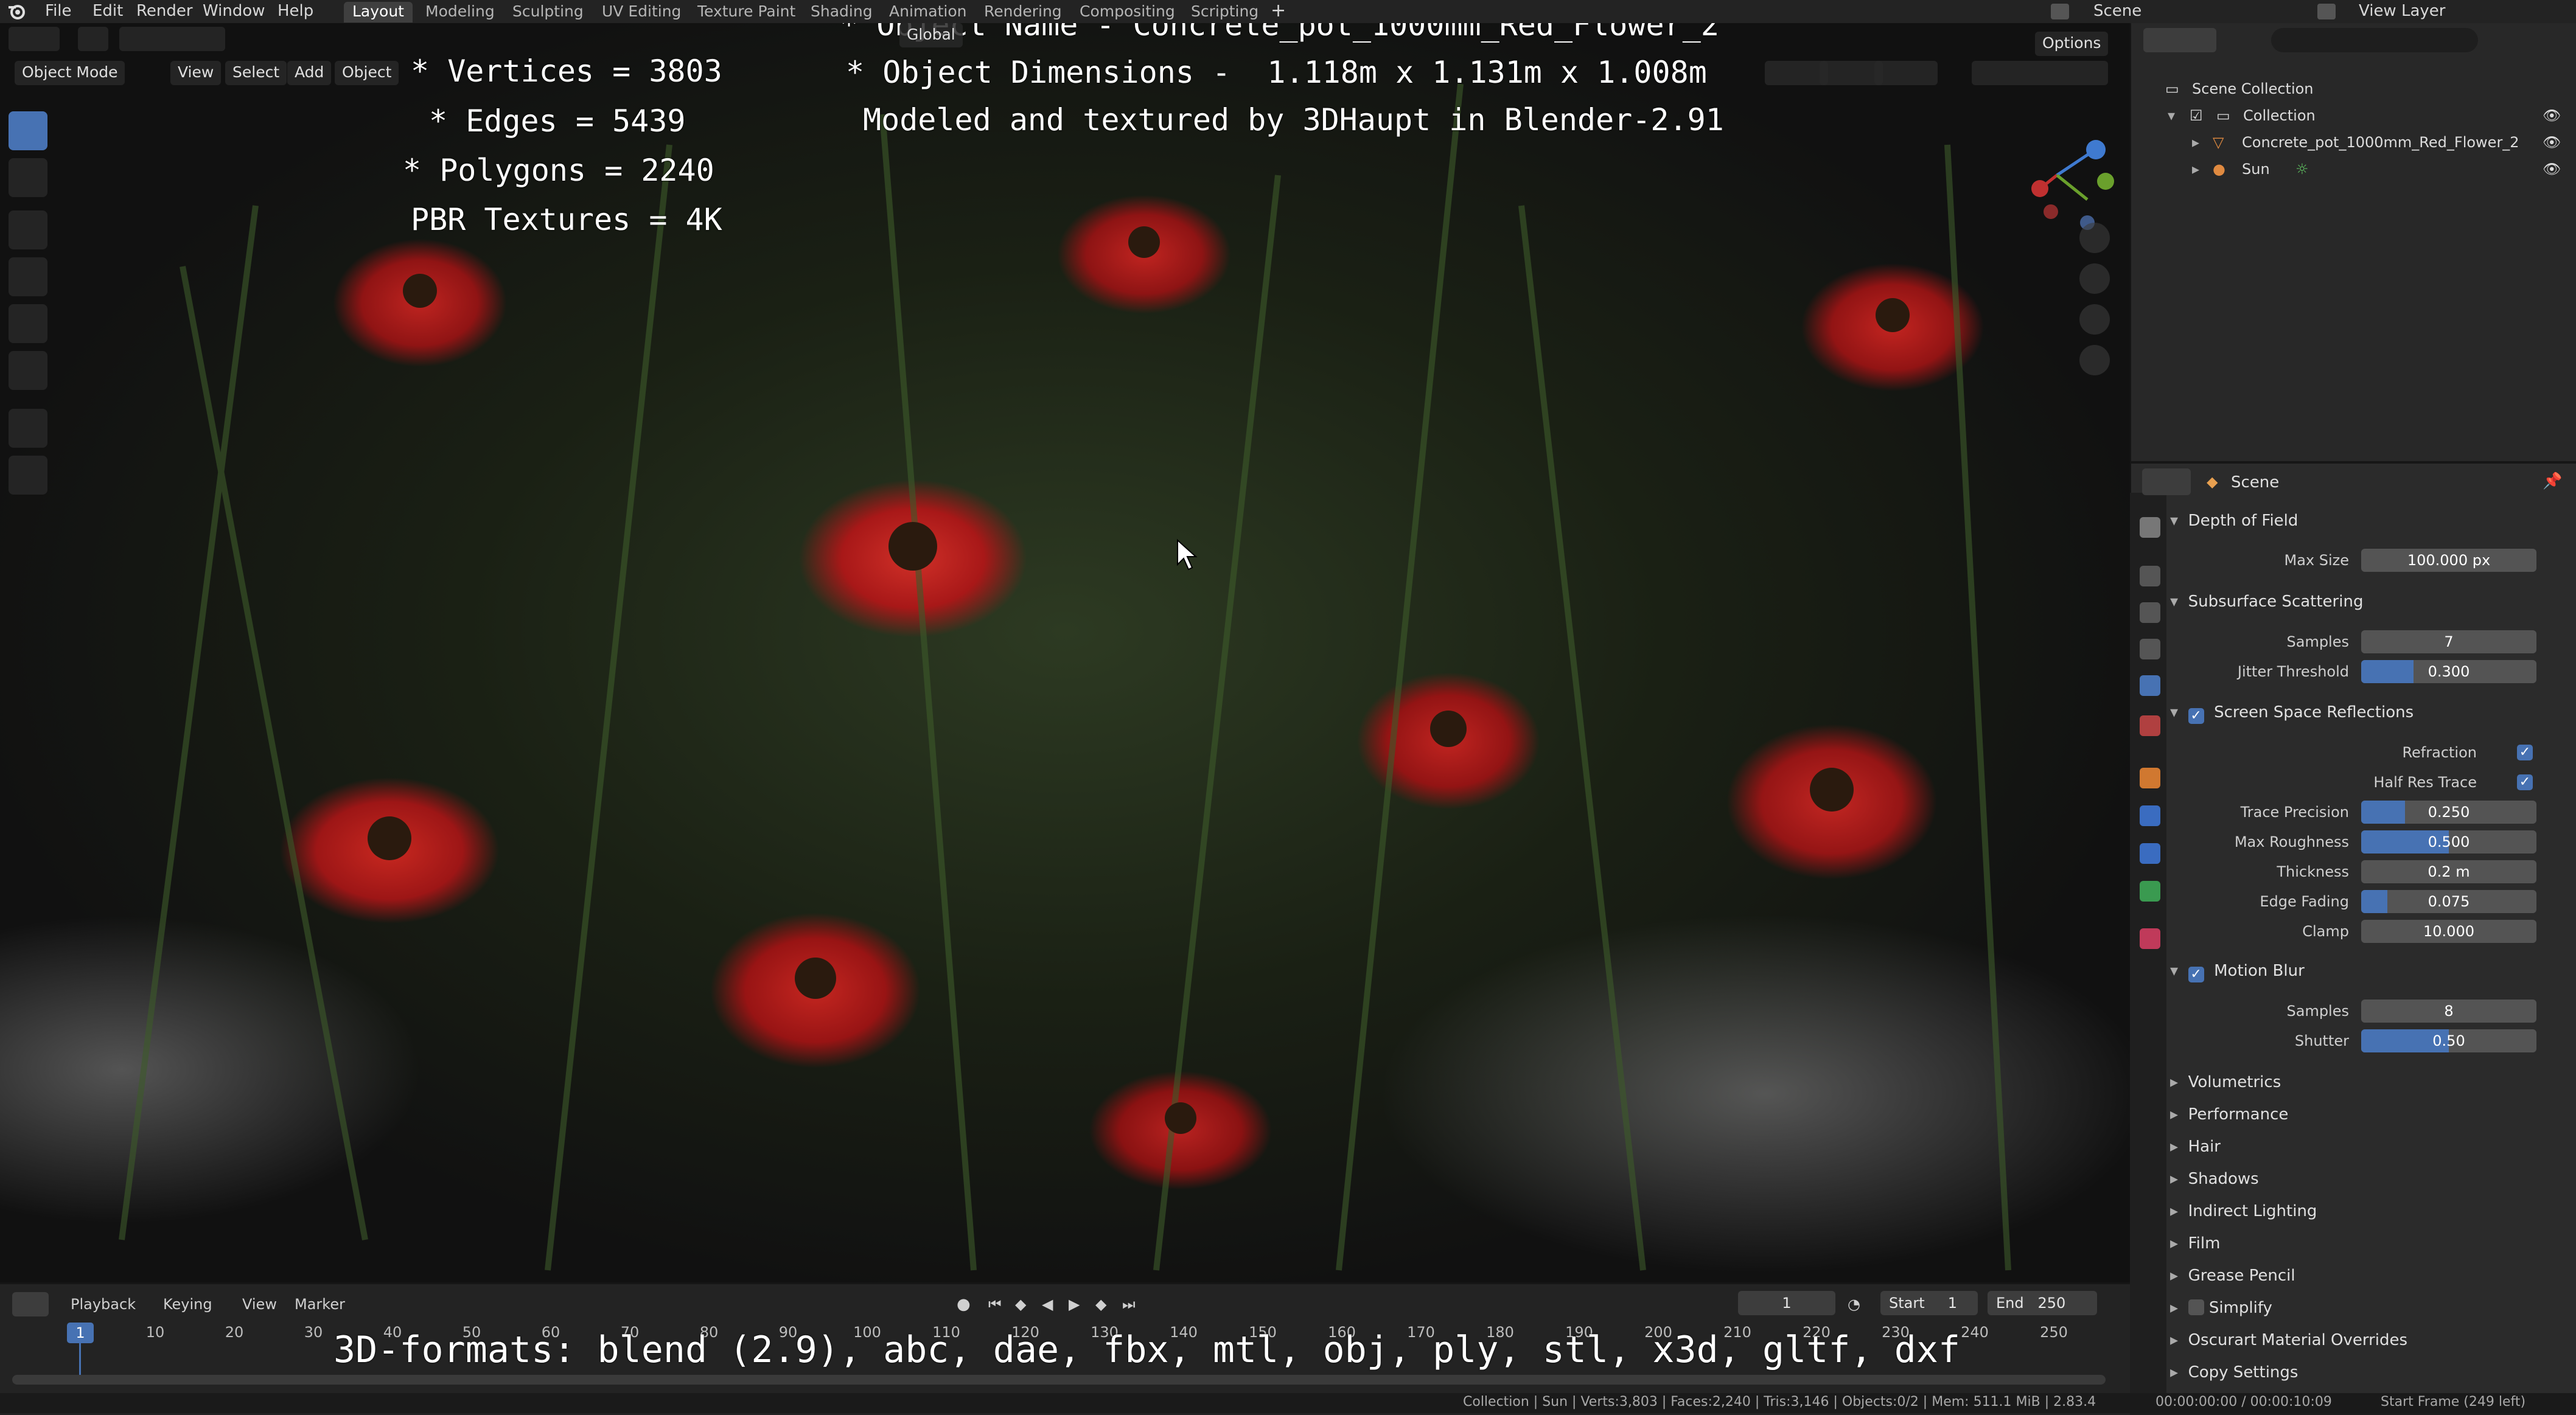 This screenshot has height=1415, width=2576. What do you see at coordinates (2448, 1041) in the screenshot?
I see `shutter-slider: 0.50` at bounding box center [2448, 1041].